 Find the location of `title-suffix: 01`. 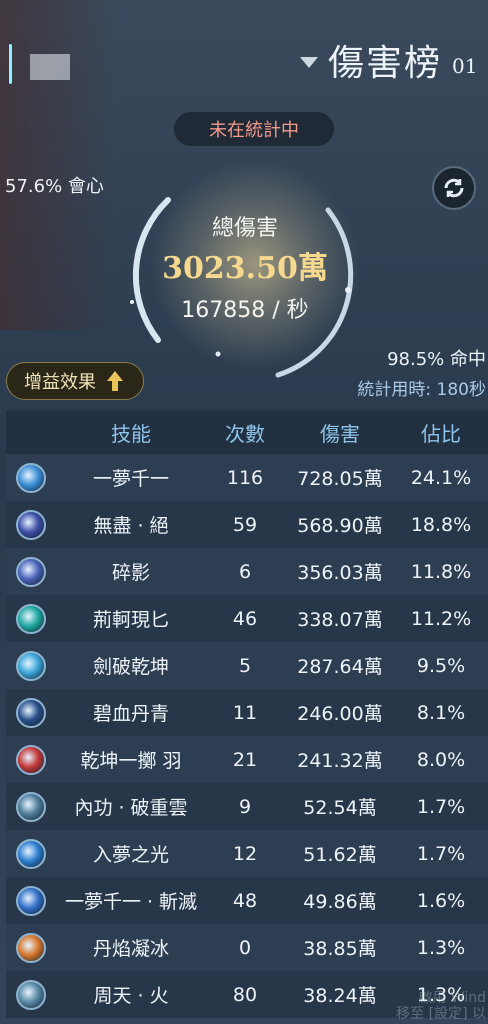

title-suffix: 01 is located at coordinates (465, 66).